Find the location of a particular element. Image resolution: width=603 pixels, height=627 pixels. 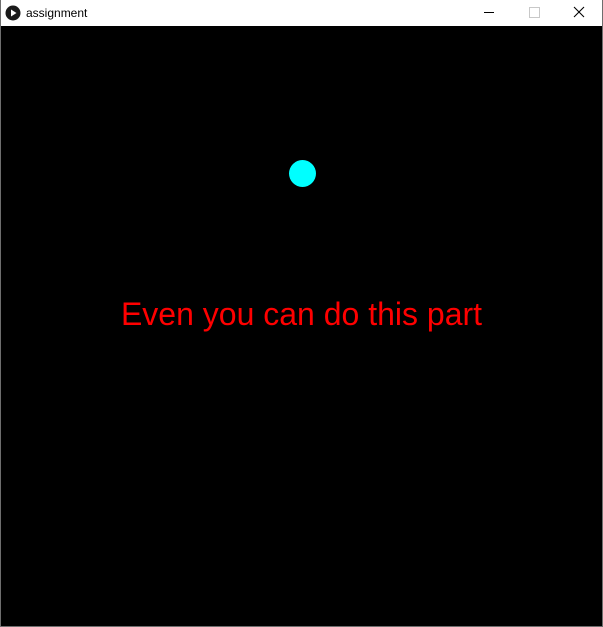

title-bar: assignment is located at coordinates (301, 13).